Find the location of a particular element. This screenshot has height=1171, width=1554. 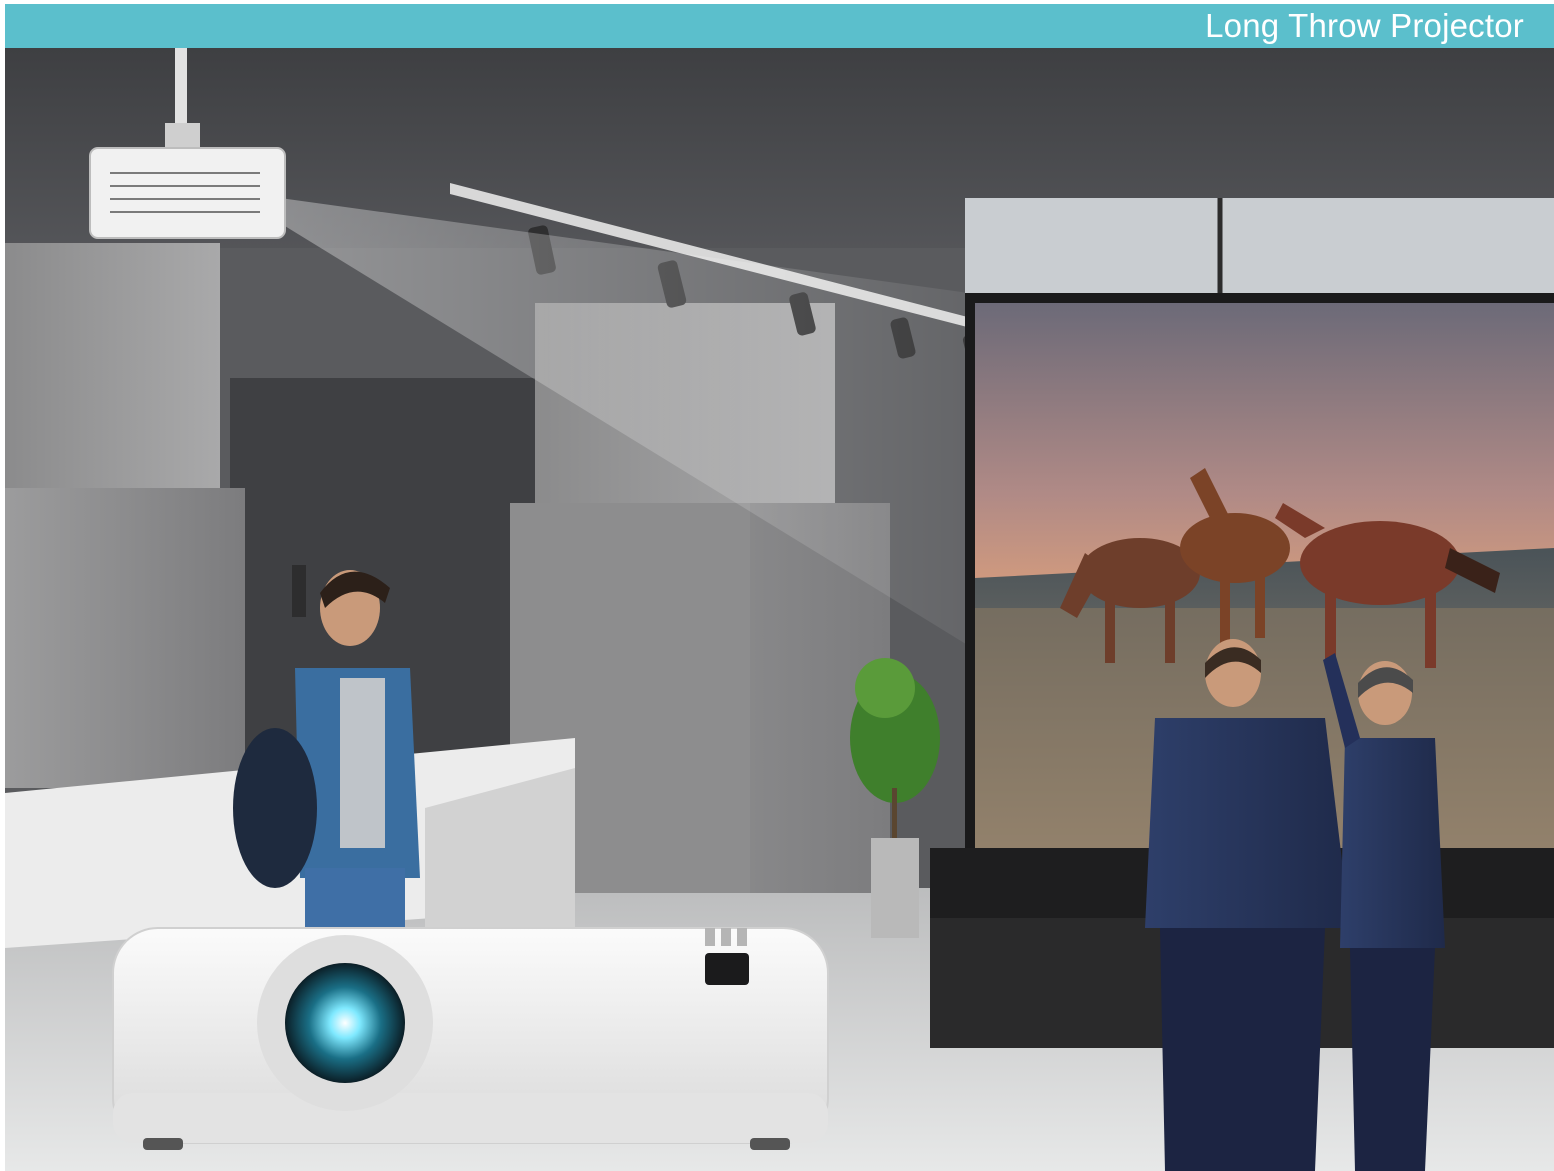

person-icon is located at coordinates (1295, 905).